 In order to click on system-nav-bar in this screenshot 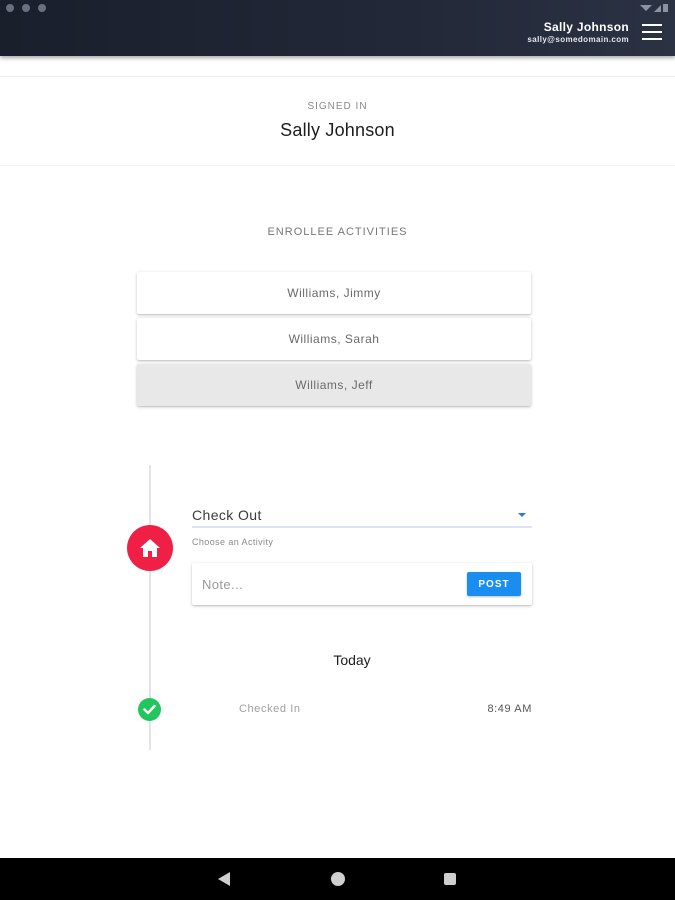, I will do `click(337, 879)`.